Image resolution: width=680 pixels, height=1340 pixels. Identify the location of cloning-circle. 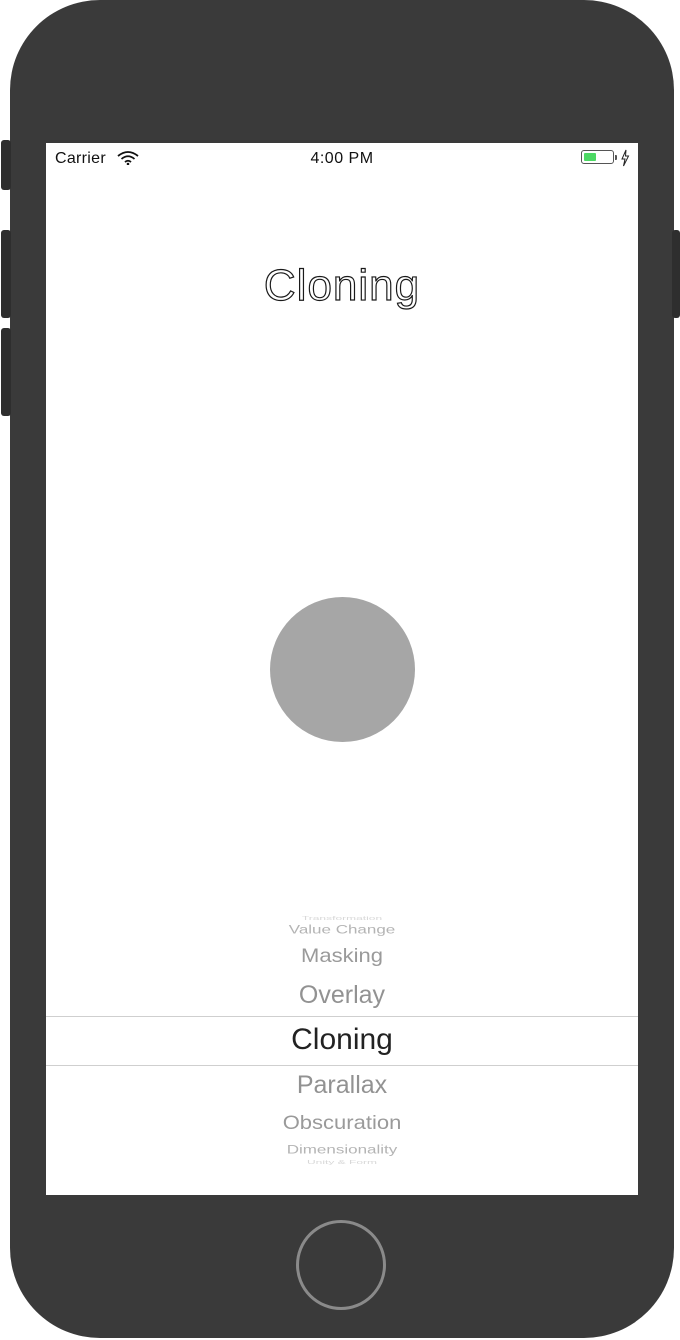
(342, 669).